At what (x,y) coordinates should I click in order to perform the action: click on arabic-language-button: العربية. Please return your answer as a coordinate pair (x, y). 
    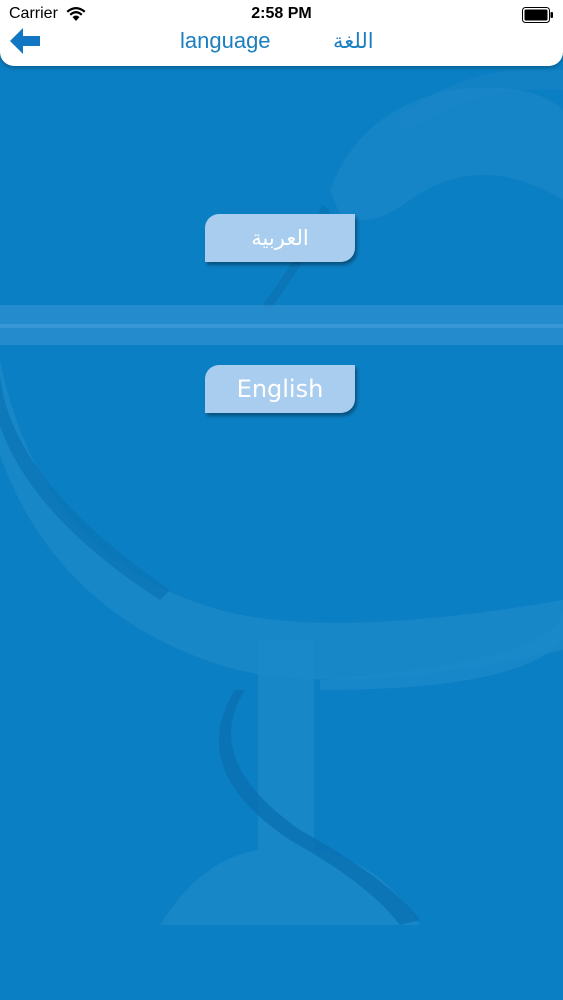
    Looking at the image, I should click on (280, 238).